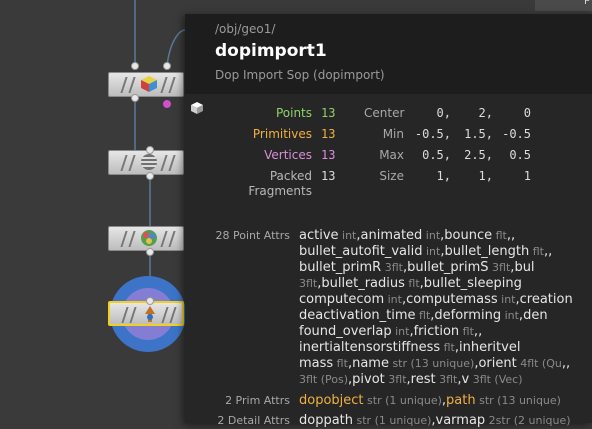 The height and width of the screenshot is (429, 592). I want to click on attr-name: creation, so click(546, 299).